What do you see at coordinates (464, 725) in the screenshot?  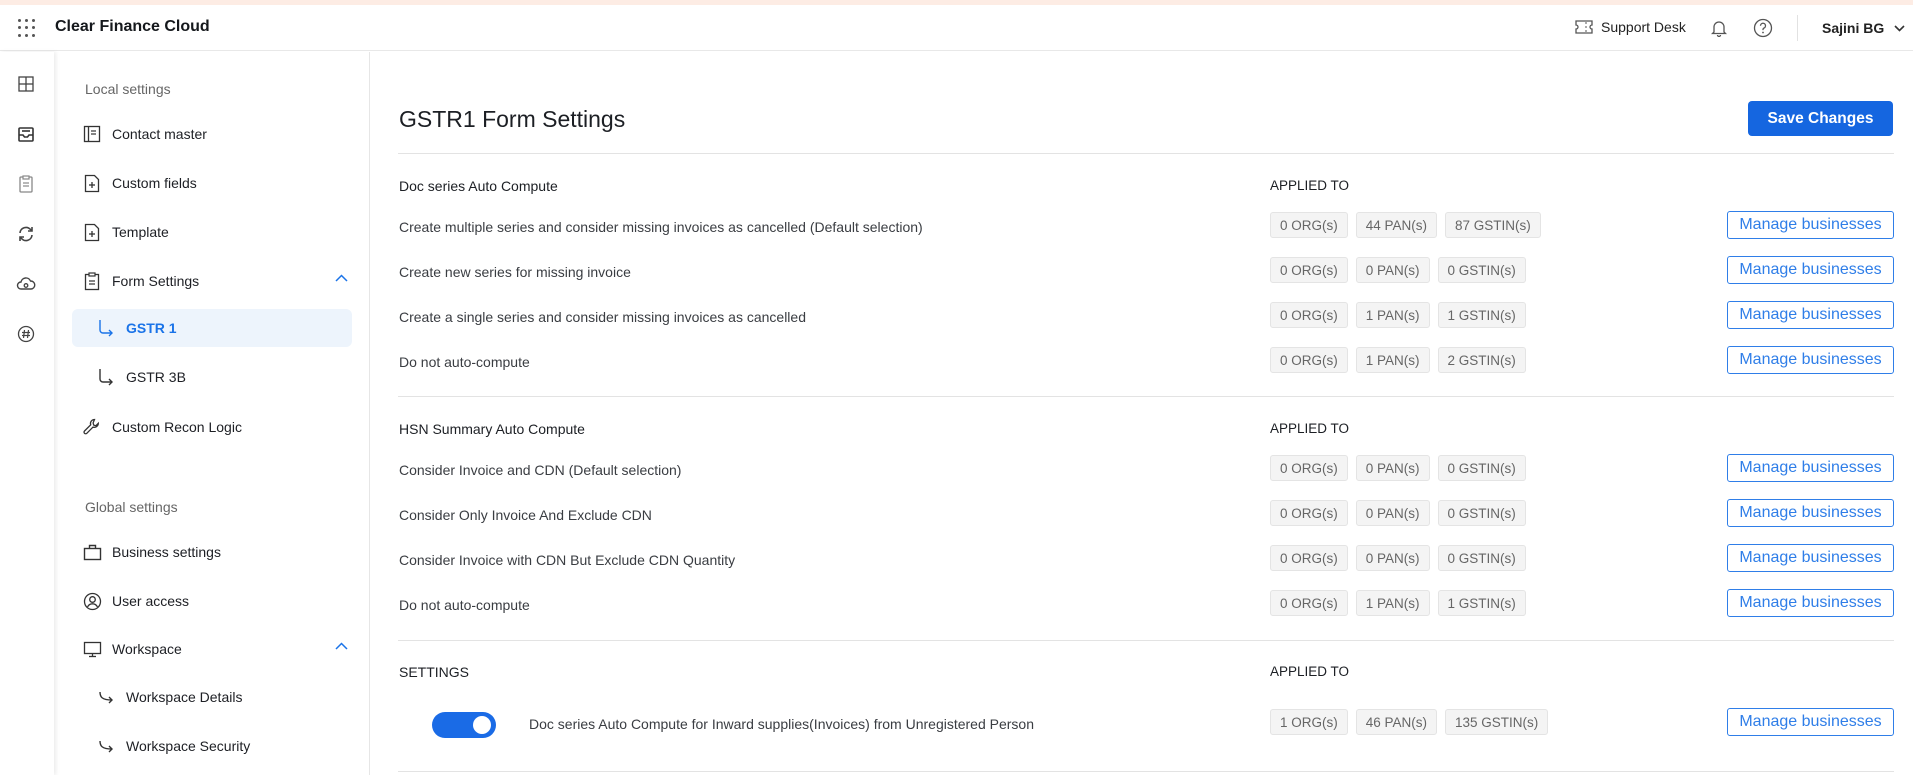 I see `inward-supplies-toggle` at bounding box center [464, 725].